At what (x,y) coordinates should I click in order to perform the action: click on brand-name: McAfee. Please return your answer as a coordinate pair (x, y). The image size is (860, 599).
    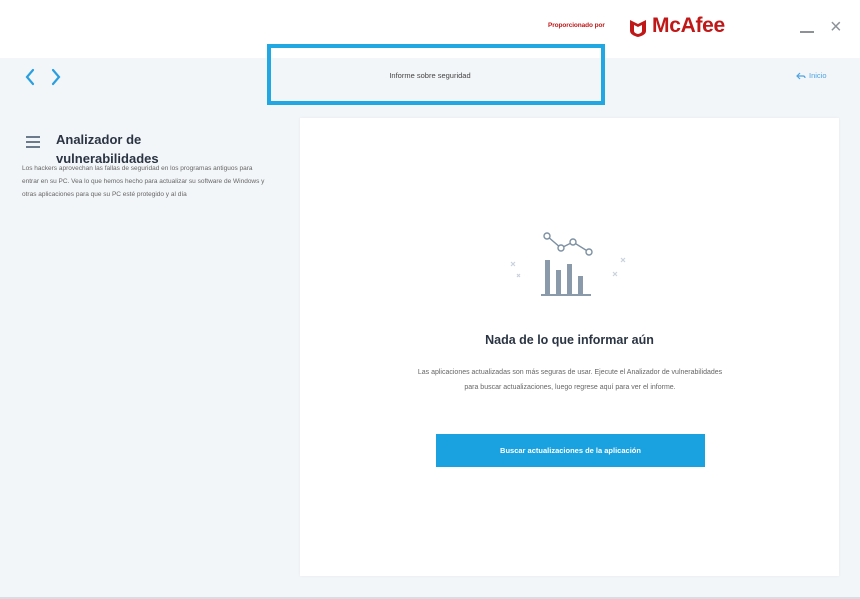
    Looking at the image, I should click on (688, 25).